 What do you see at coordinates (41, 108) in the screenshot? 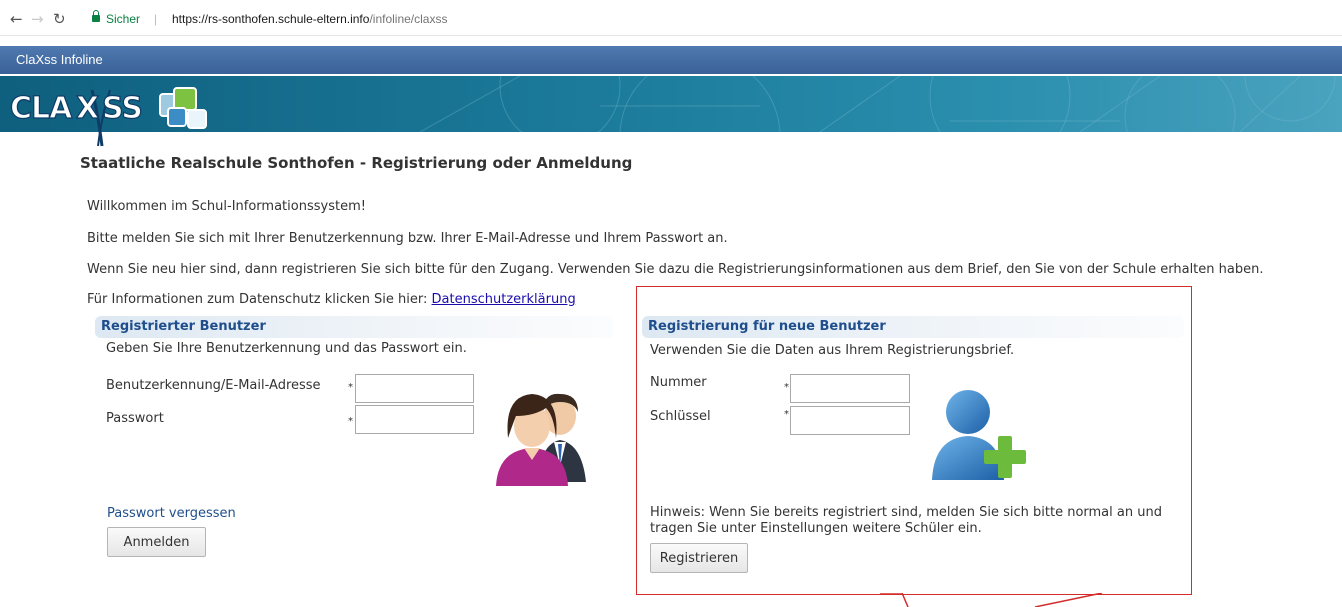
I see `svg-text: CLA` at bounding box center [41, 108].